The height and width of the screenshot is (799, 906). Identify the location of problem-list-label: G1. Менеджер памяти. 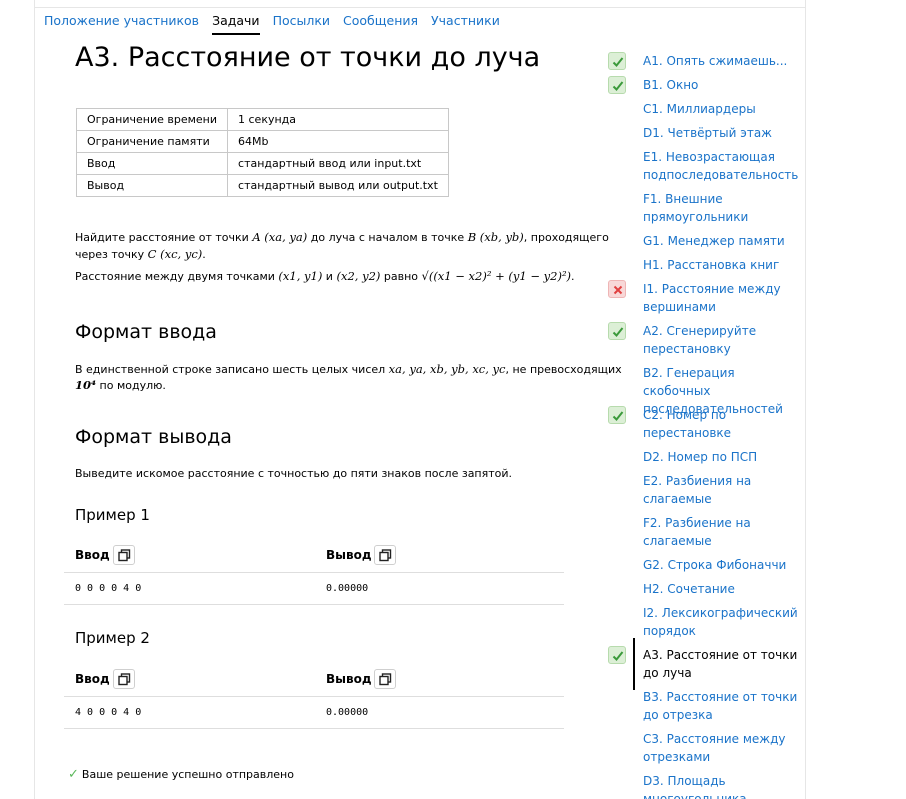
(724, 241).